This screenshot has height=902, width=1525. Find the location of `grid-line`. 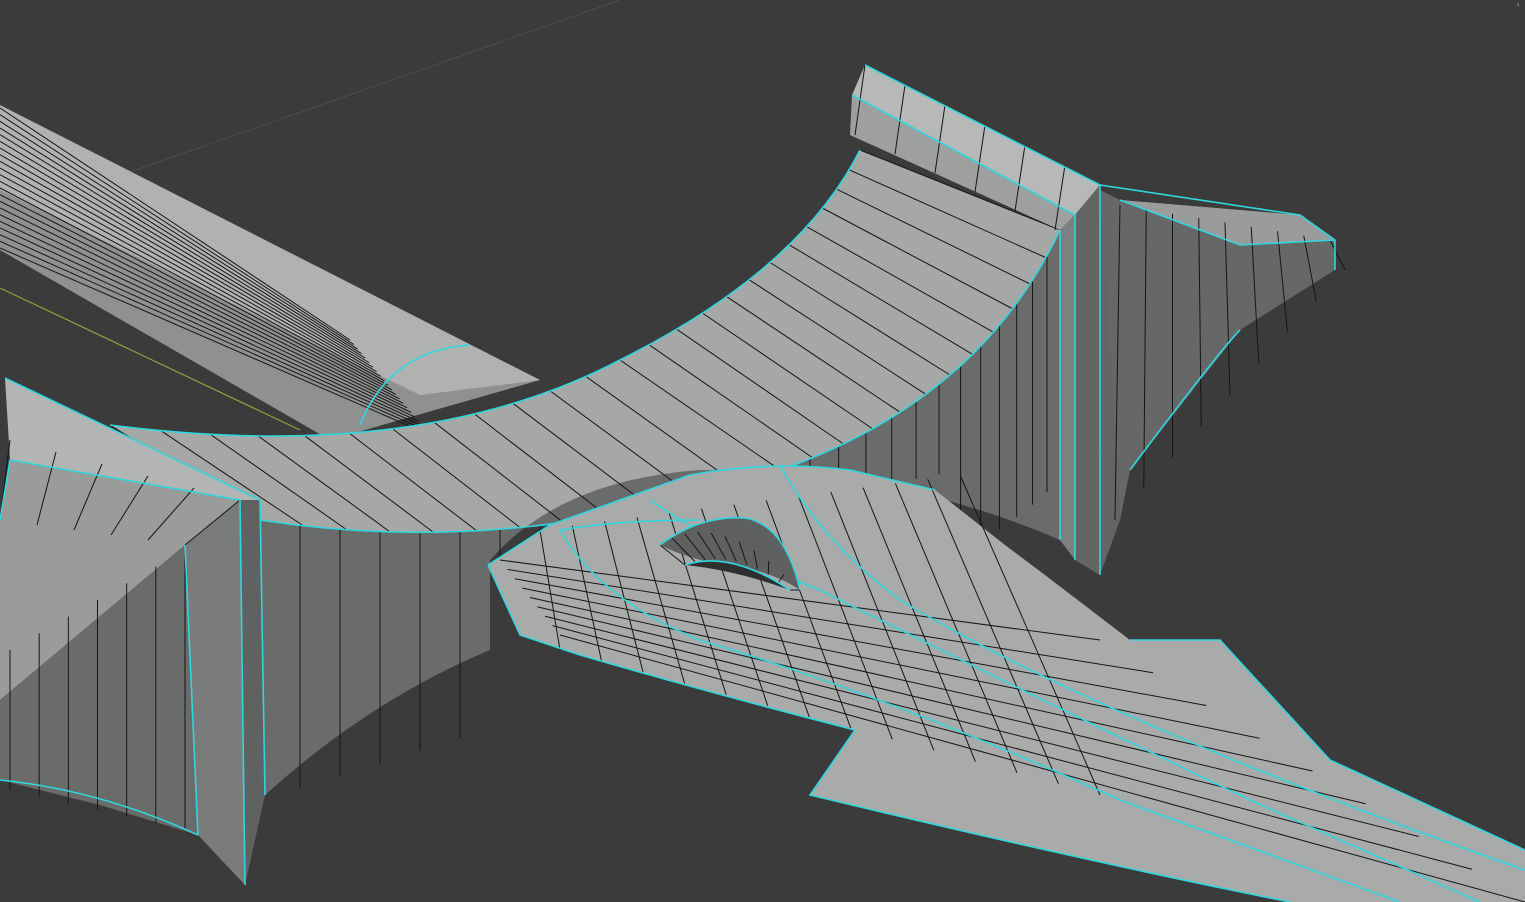

grid-line is located at coordinates (375, 86).